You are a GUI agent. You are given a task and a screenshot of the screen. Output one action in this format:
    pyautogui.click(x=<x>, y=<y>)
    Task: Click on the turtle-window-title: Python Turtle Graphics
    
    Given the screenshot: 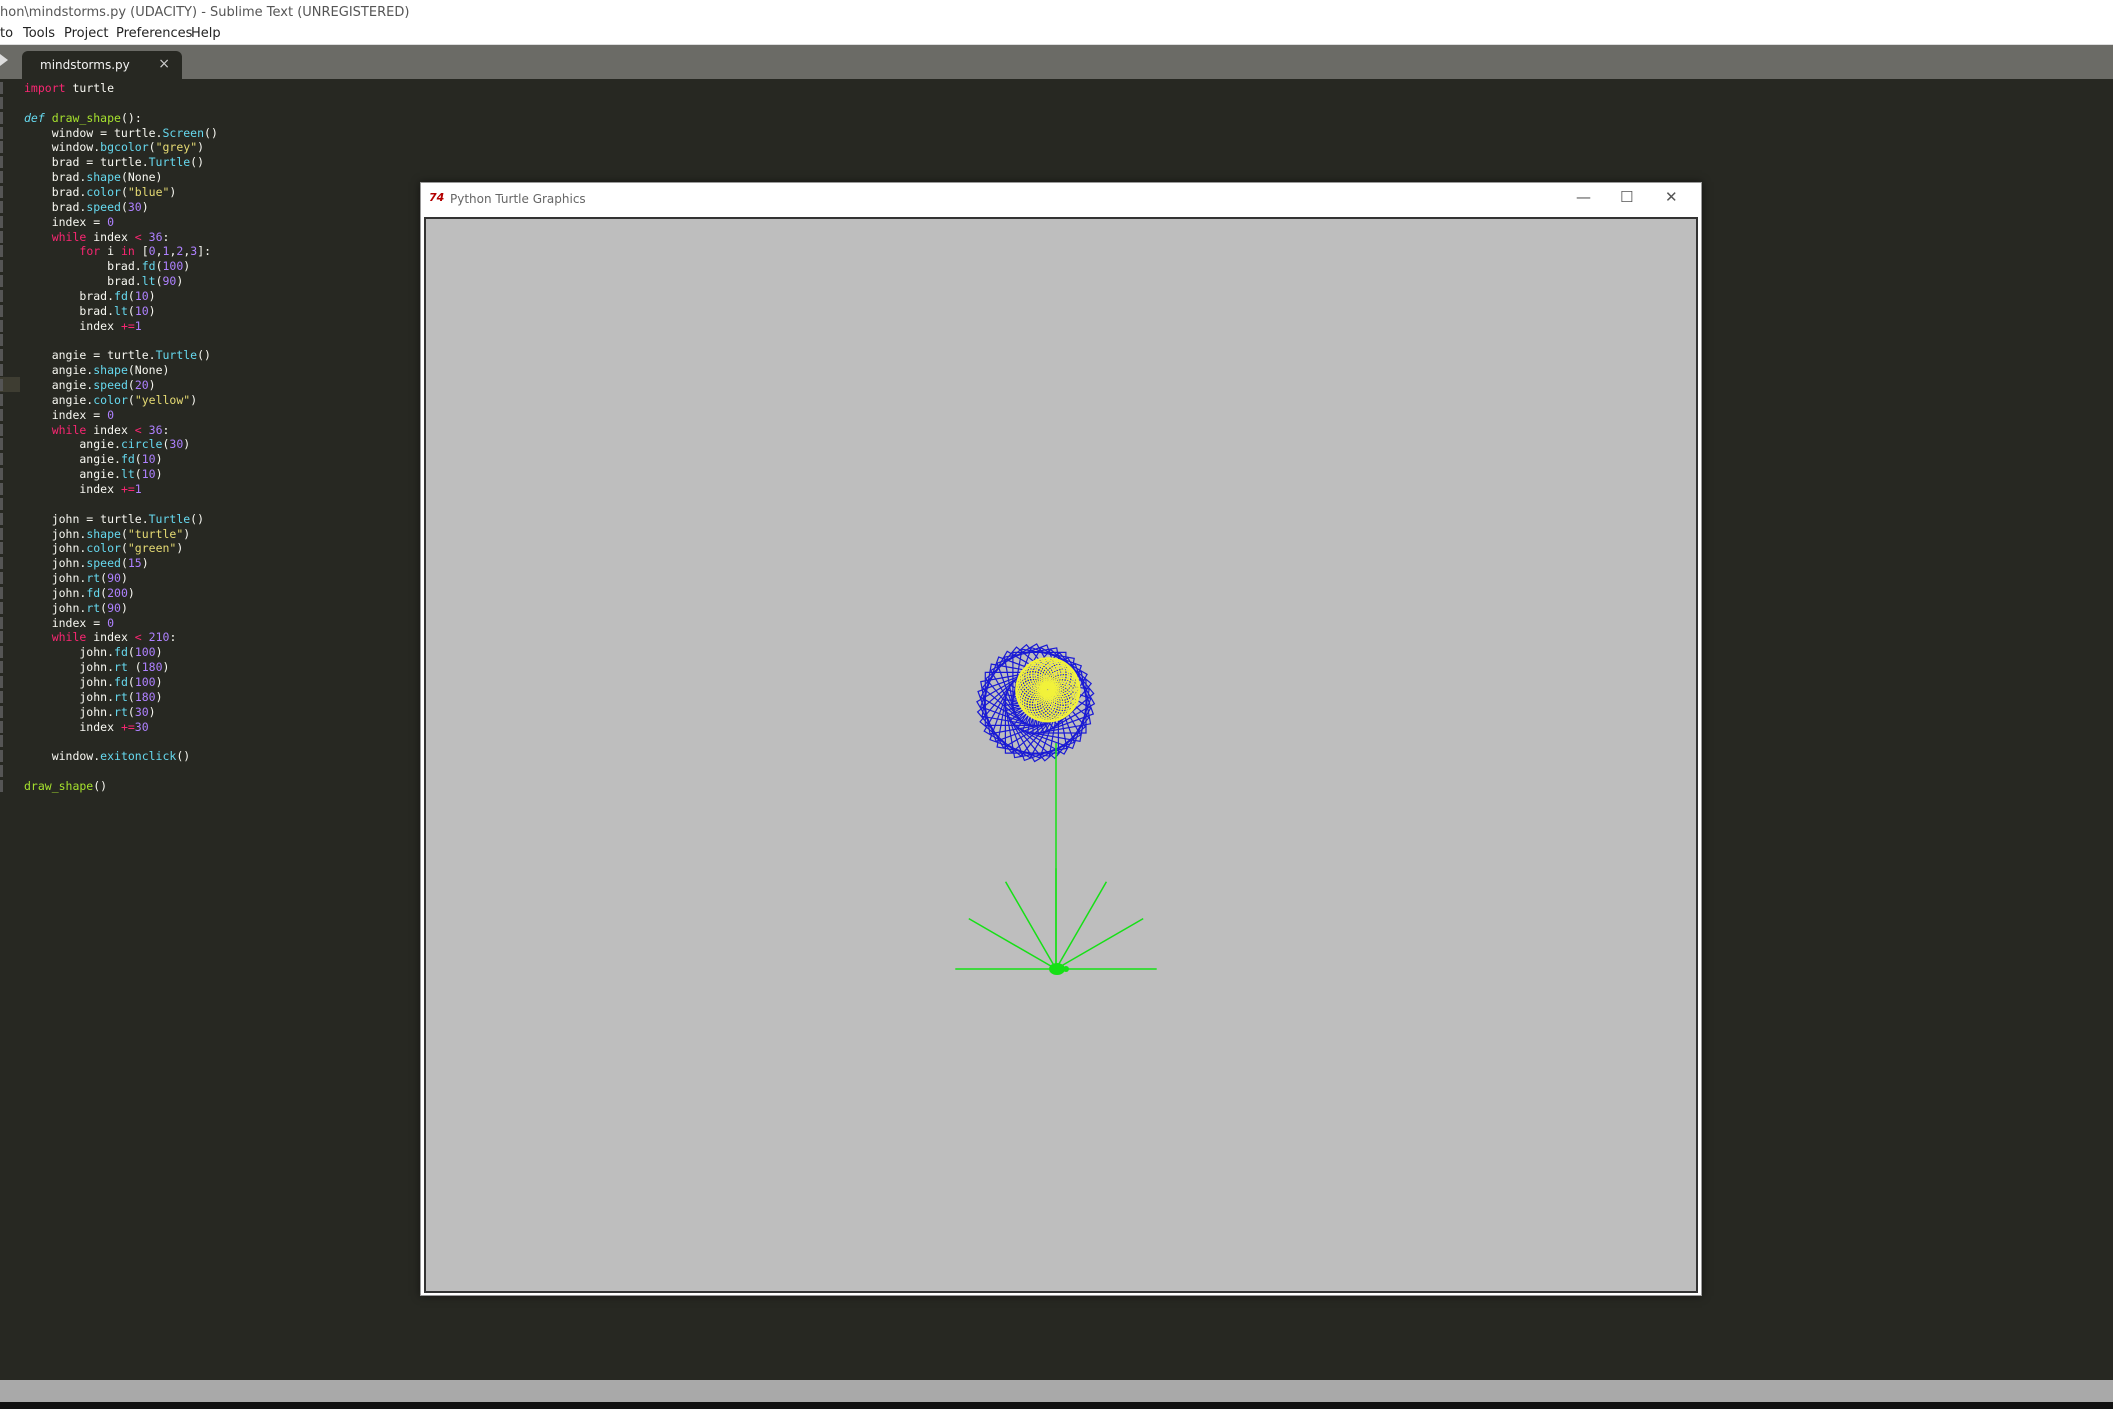 What is the action you would take?
    pyautogui.click(x=518, y=199)
    